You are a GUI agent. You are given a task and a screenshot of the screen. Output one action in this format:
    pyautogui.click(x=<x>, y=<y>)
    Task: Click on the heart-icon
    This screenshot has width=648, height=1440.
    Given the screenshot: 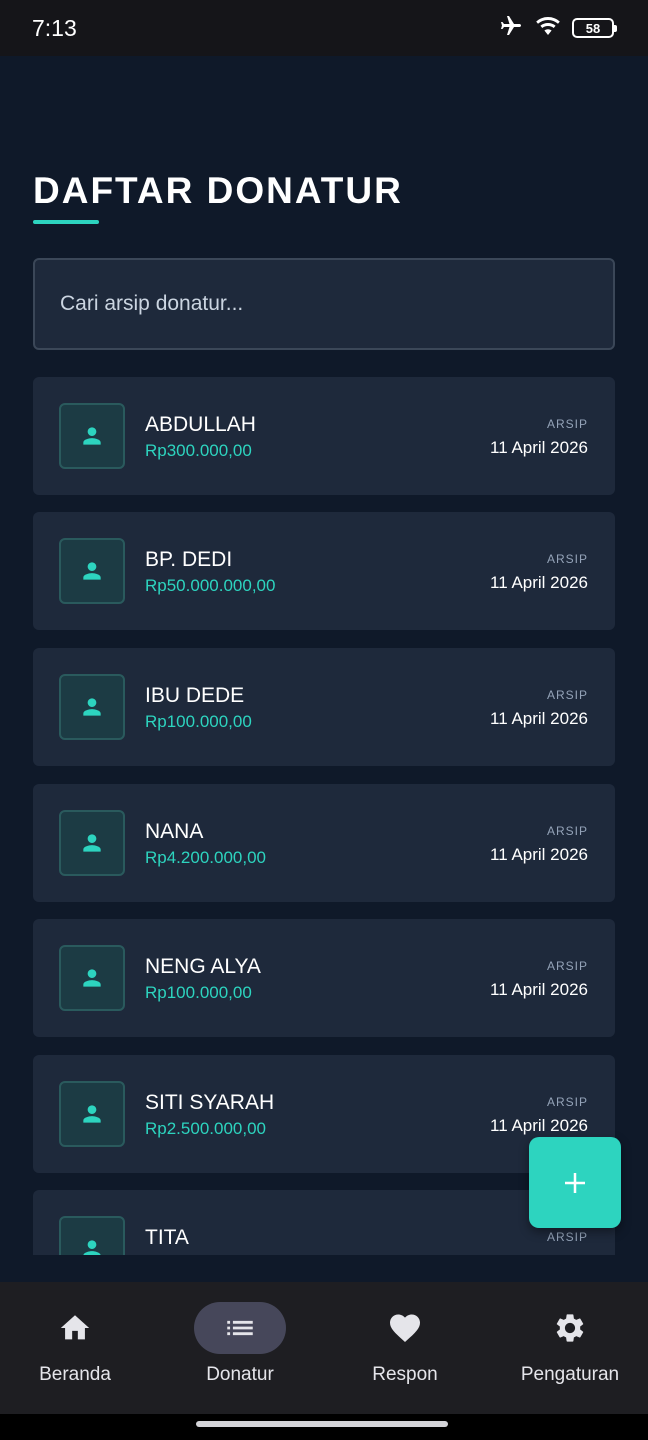 What is the action you would take?
    pyautogui.click(x=405, y=1328)
    